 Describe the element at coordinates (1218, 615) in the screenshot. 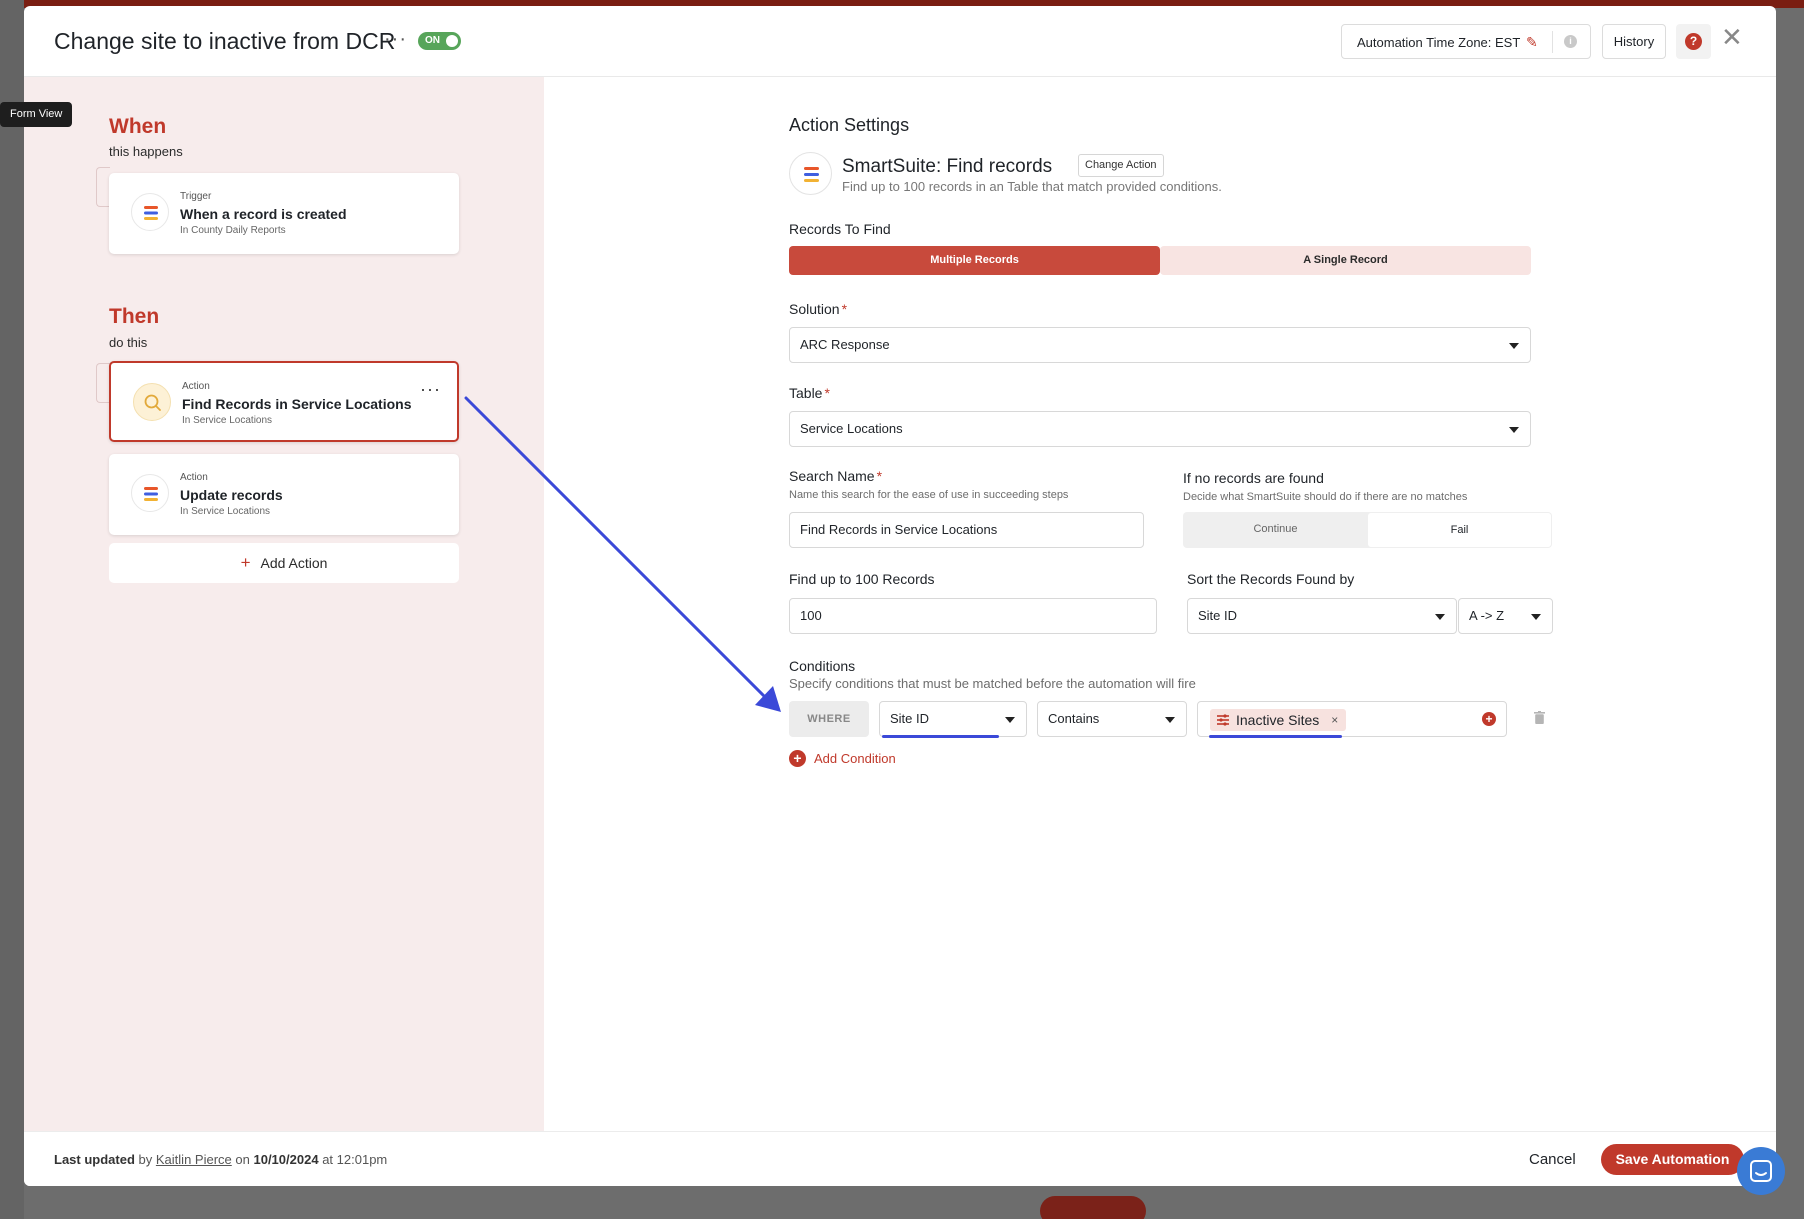

I see `sort-field-value: Site ID` at that location.